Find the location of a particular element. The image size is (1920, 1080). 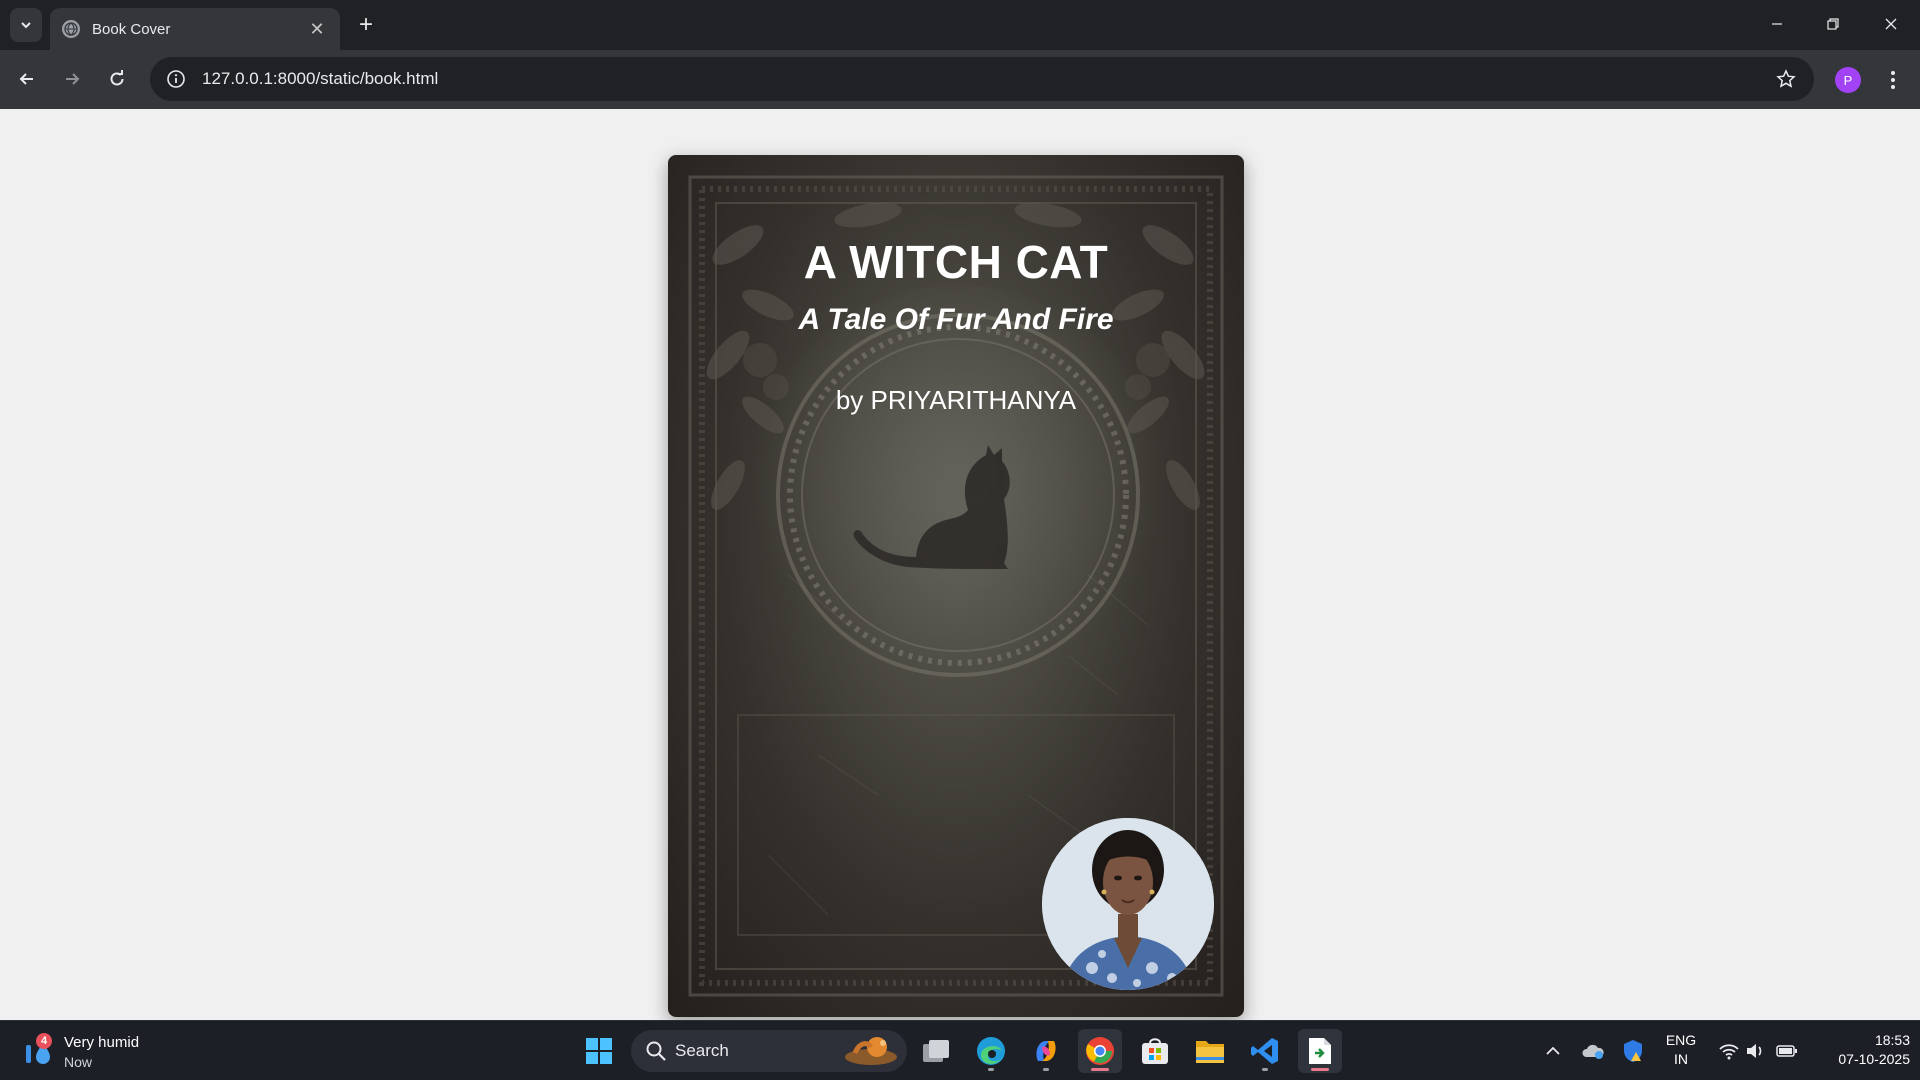

reload-icon is located at coordinates (117, 78).